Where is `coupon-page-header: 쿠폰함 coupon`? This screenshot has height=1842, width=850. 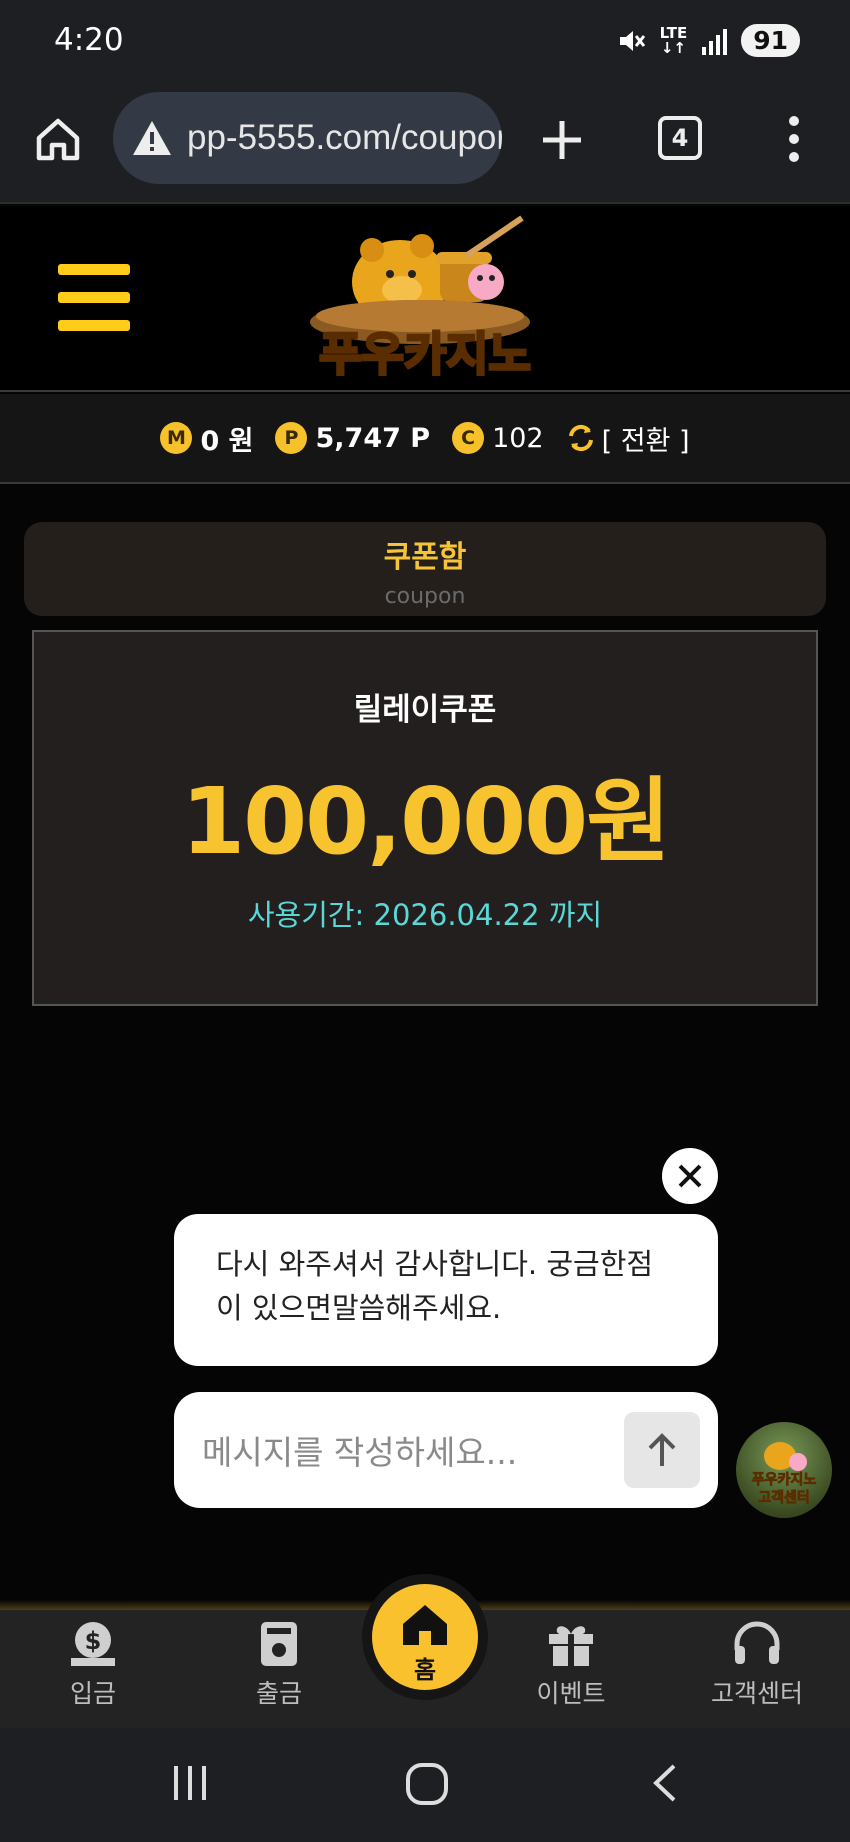
coupon-page-header: 쿠폰함 coupon is located at coordinates (425, 569).